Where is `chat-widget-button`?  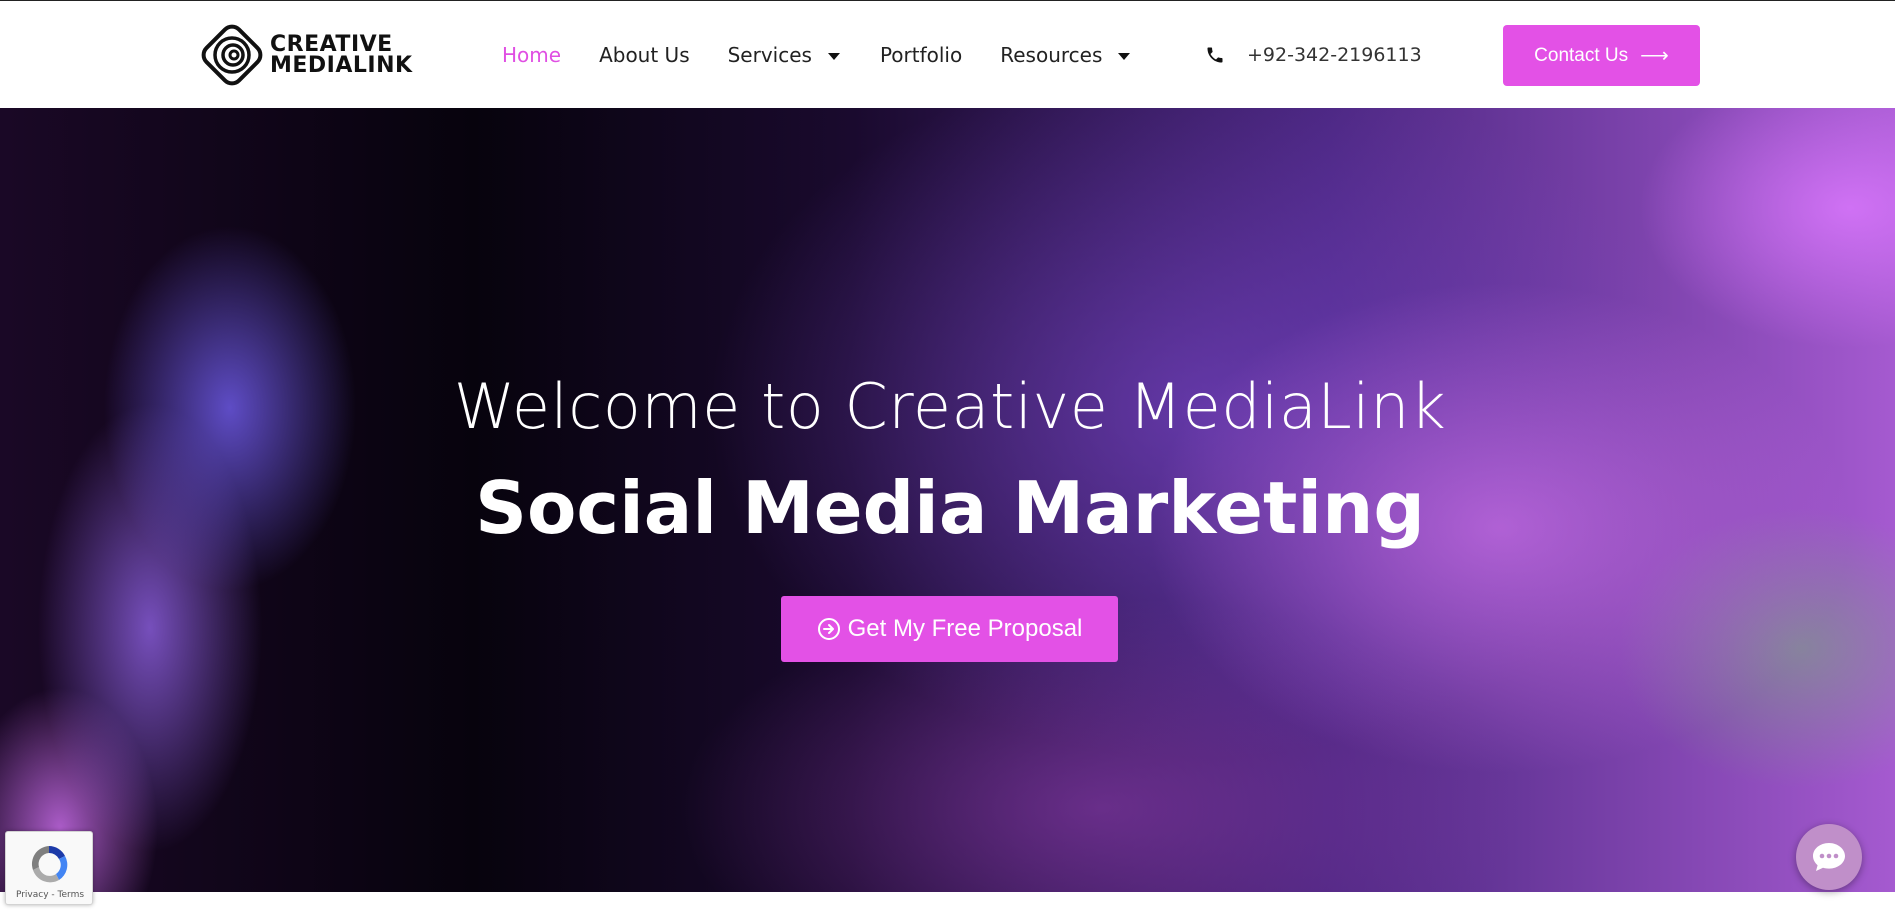 chat-widget-button is located at coordinates (1829, 857).